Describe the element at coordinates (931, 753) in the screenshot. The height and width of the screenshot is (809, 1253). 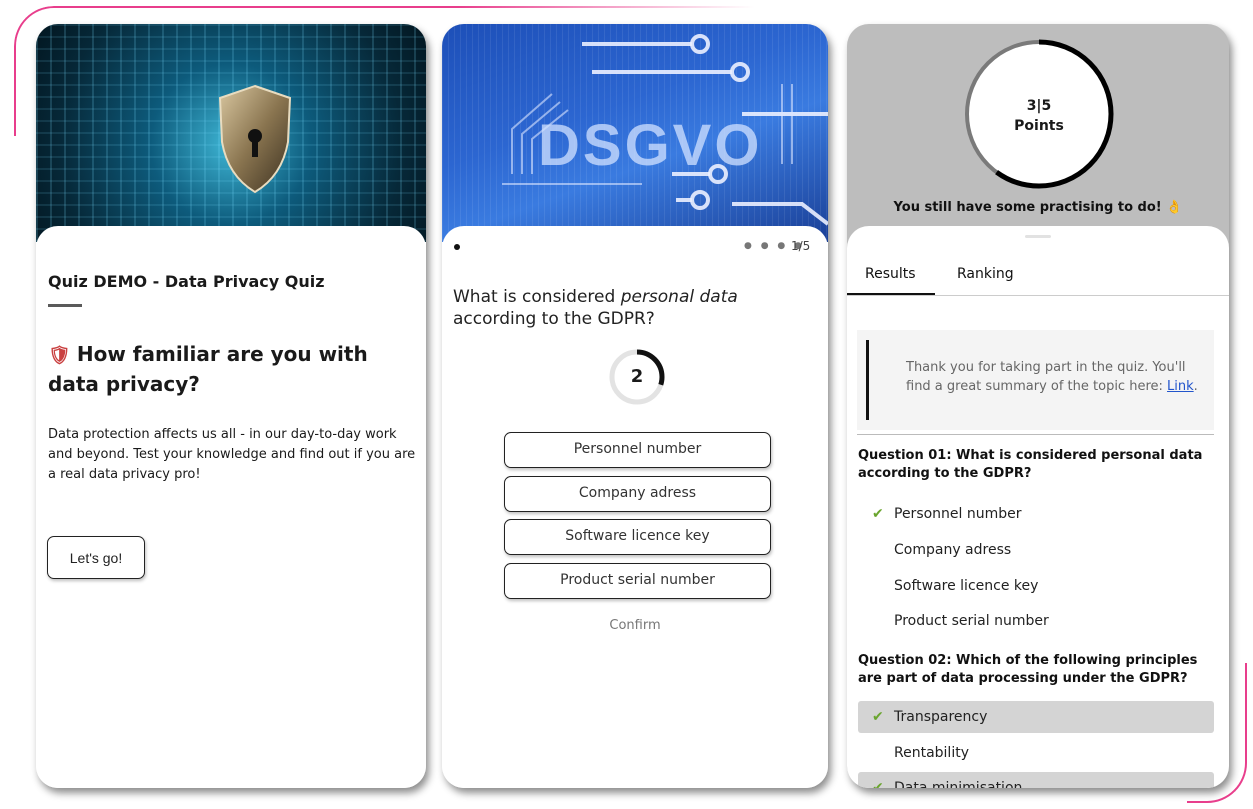
I see `result-option: Rentability` at that location.